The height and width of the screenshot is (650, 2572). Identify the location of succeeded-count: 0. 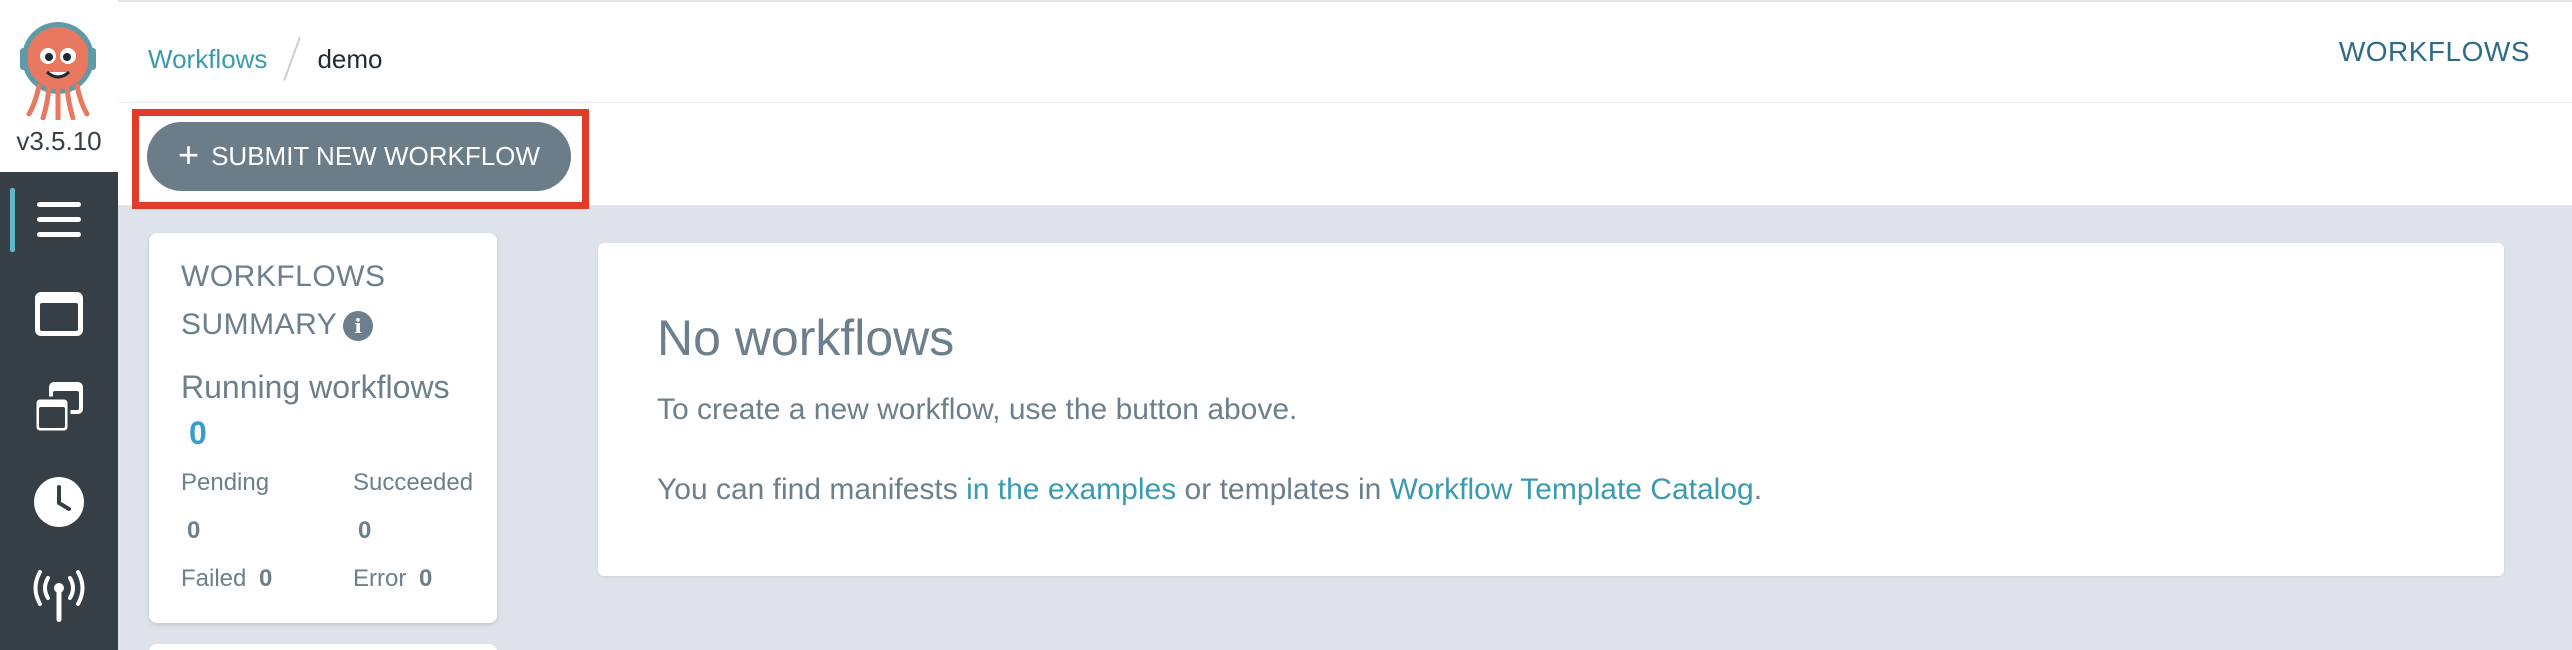
(364, 531).